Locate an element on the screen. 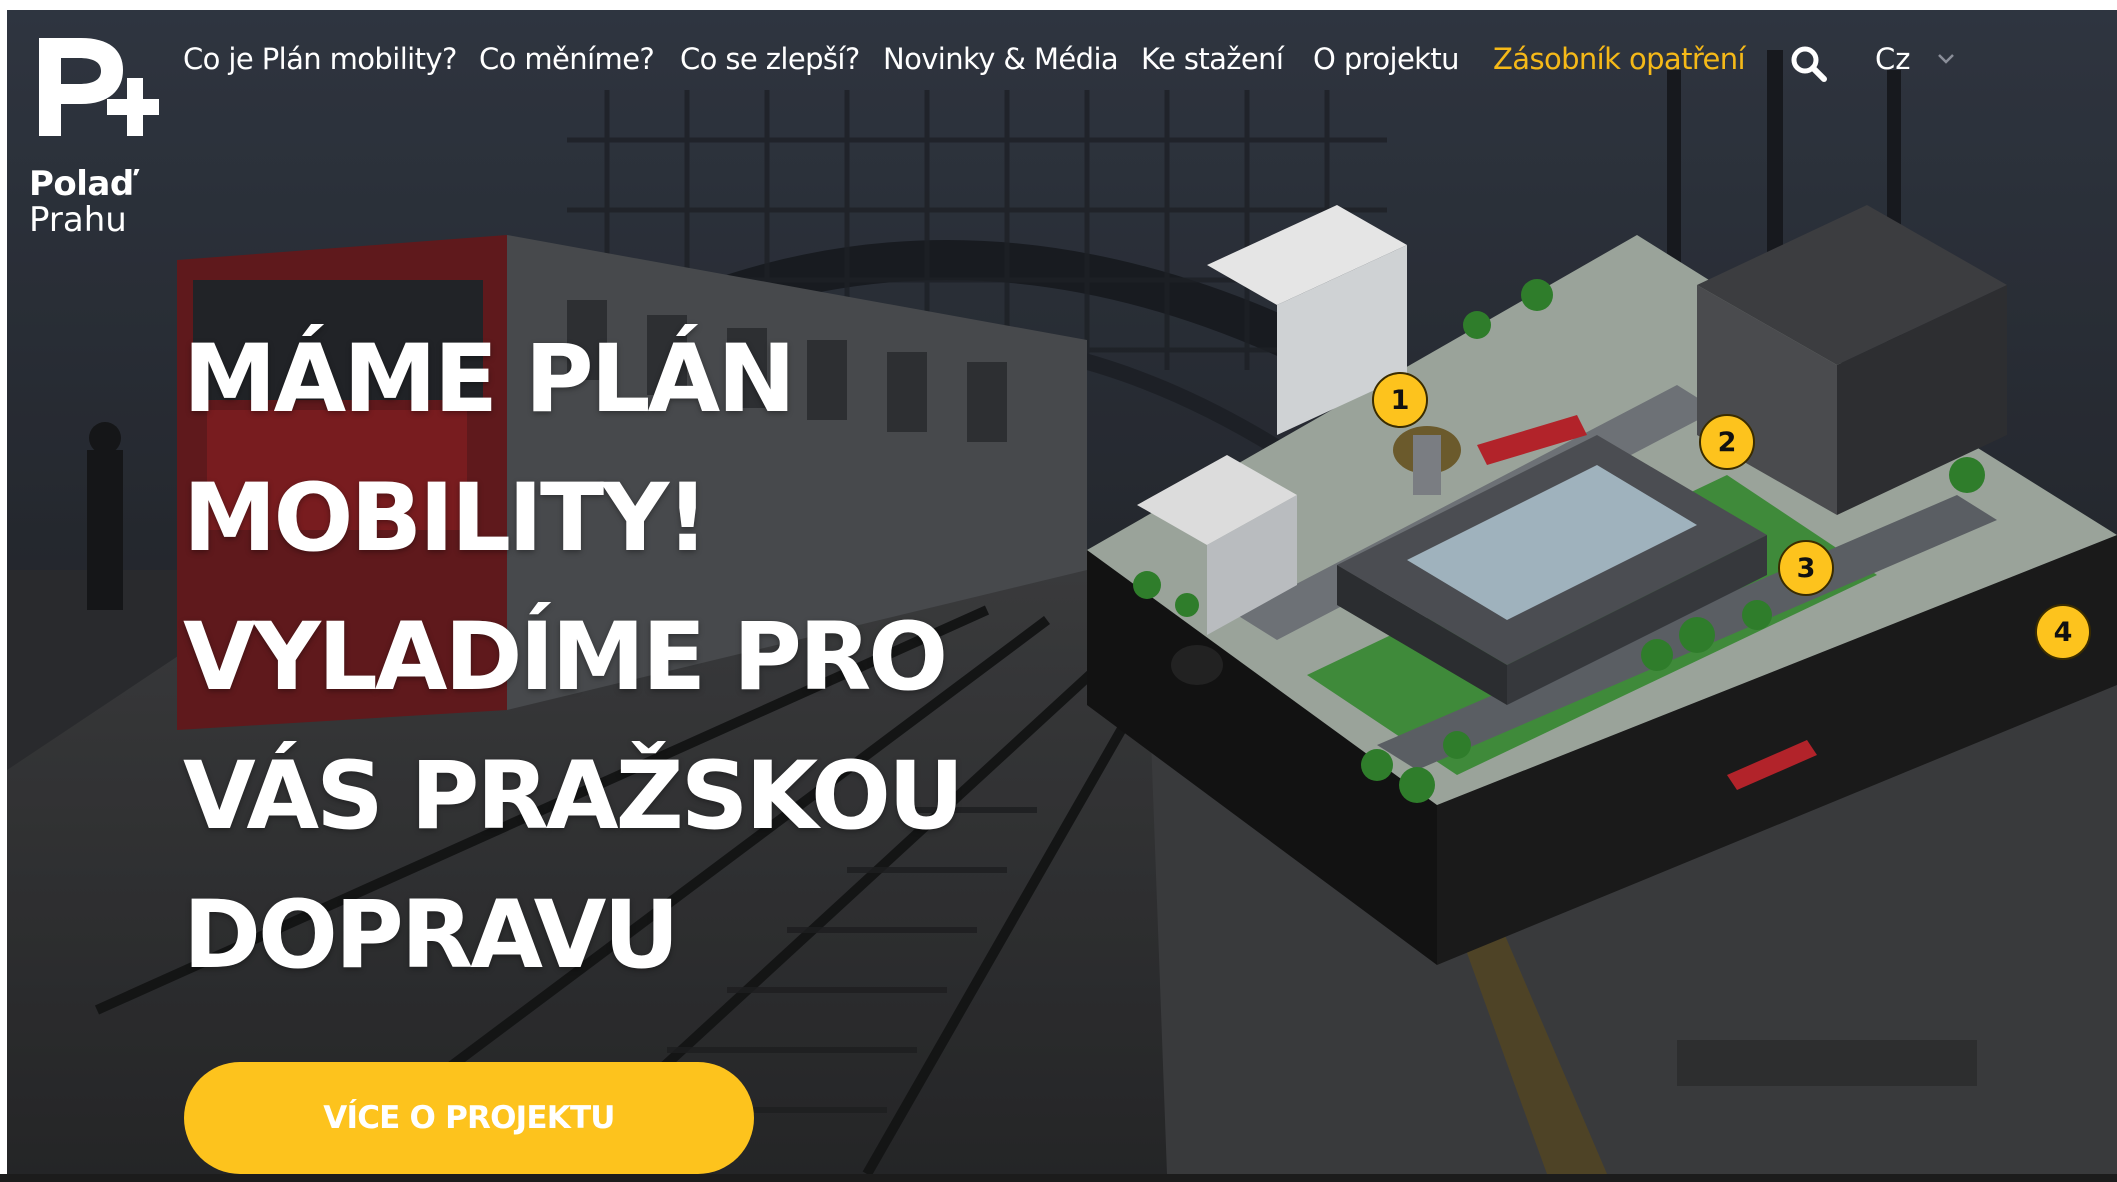 This screenshot has height=1182, width=2117. map-marker-3: 3 is located at coordinates (1806, 568).